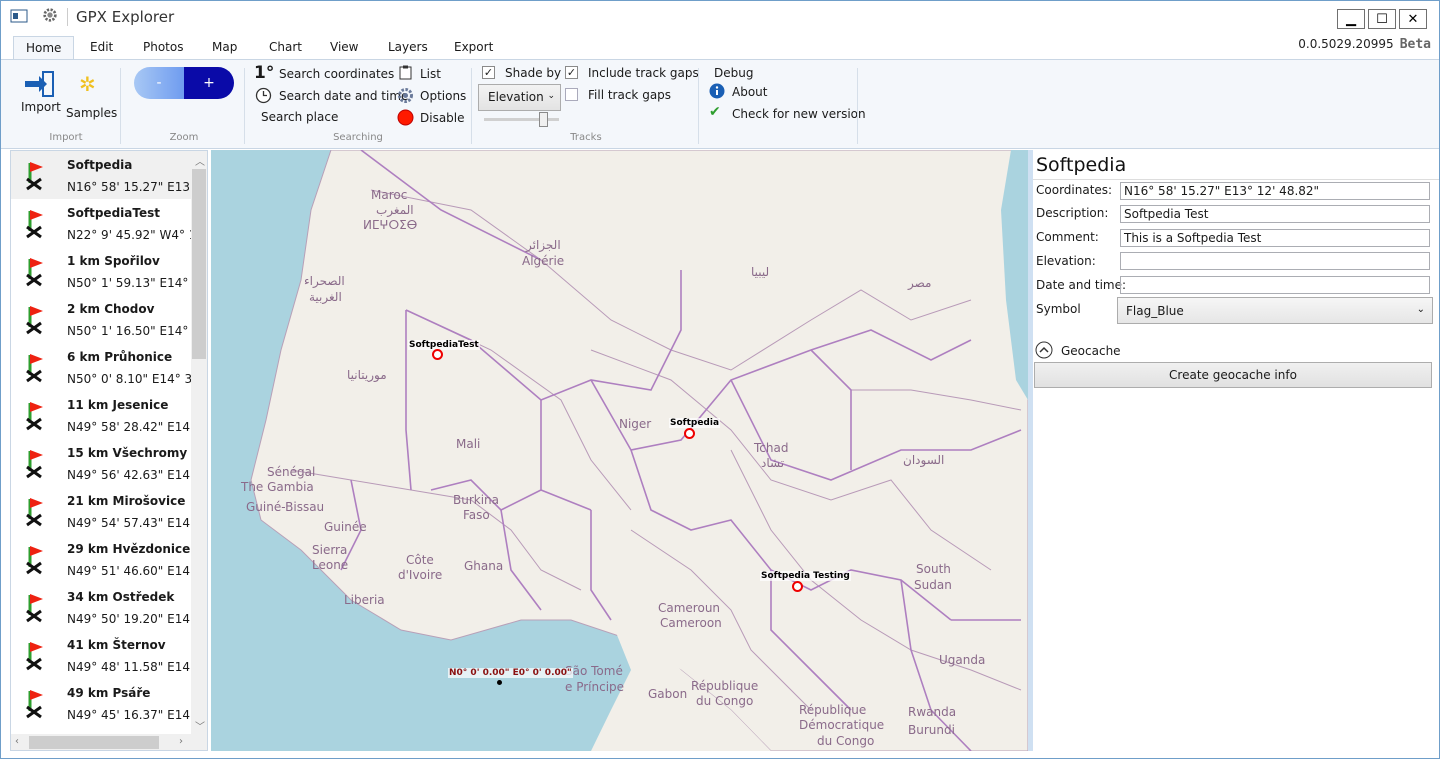 The width and height of the screenshot is (1440, 759). I want to click on tab-chart: Chart, so click(285, 48).